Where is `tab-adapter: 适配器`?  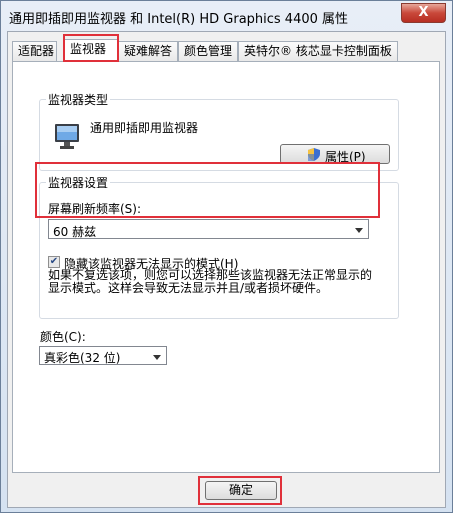
tab-adapter: 适配器 is located at coordinates (34, 51).